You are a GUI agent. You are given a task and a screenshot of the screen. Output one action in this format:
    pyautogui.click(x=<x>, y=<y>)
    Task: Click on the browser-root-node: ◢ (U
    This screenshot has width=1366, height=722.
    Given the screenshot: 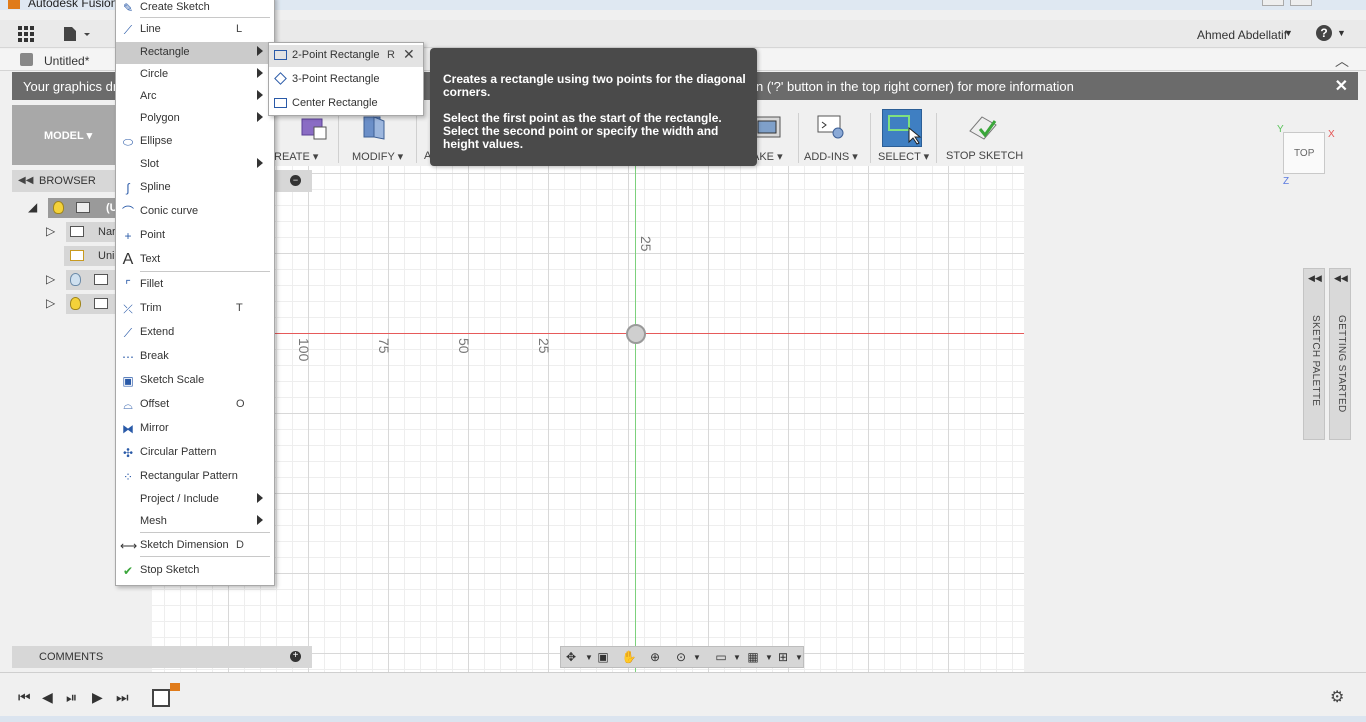 What is the action you would take?
    pyautogui.click(x=73, y=208)
    